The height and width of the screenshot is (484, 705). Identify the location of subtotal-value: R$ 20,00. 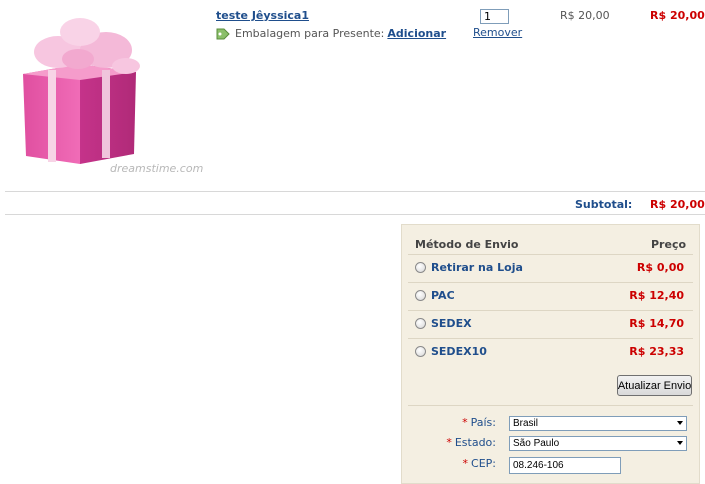
(677, 204).